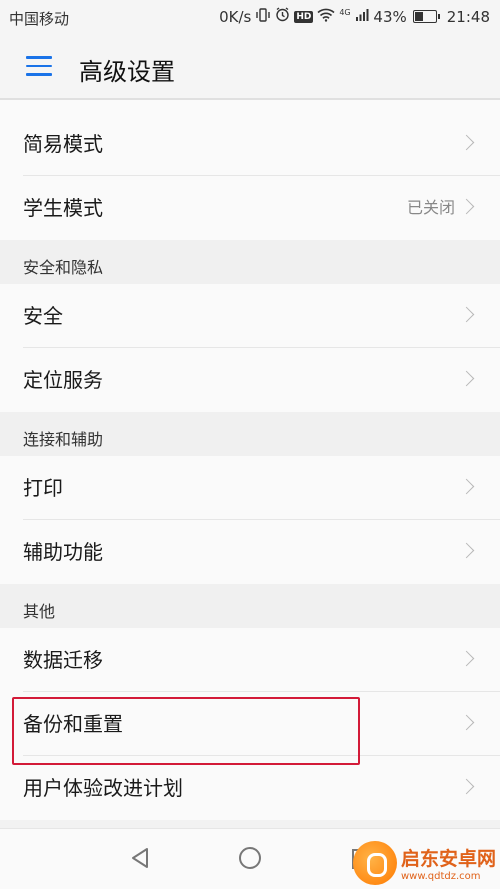  Describe the element at coordinates (250, 606) in the screenshot. I see `section-header: 其他` at that location.